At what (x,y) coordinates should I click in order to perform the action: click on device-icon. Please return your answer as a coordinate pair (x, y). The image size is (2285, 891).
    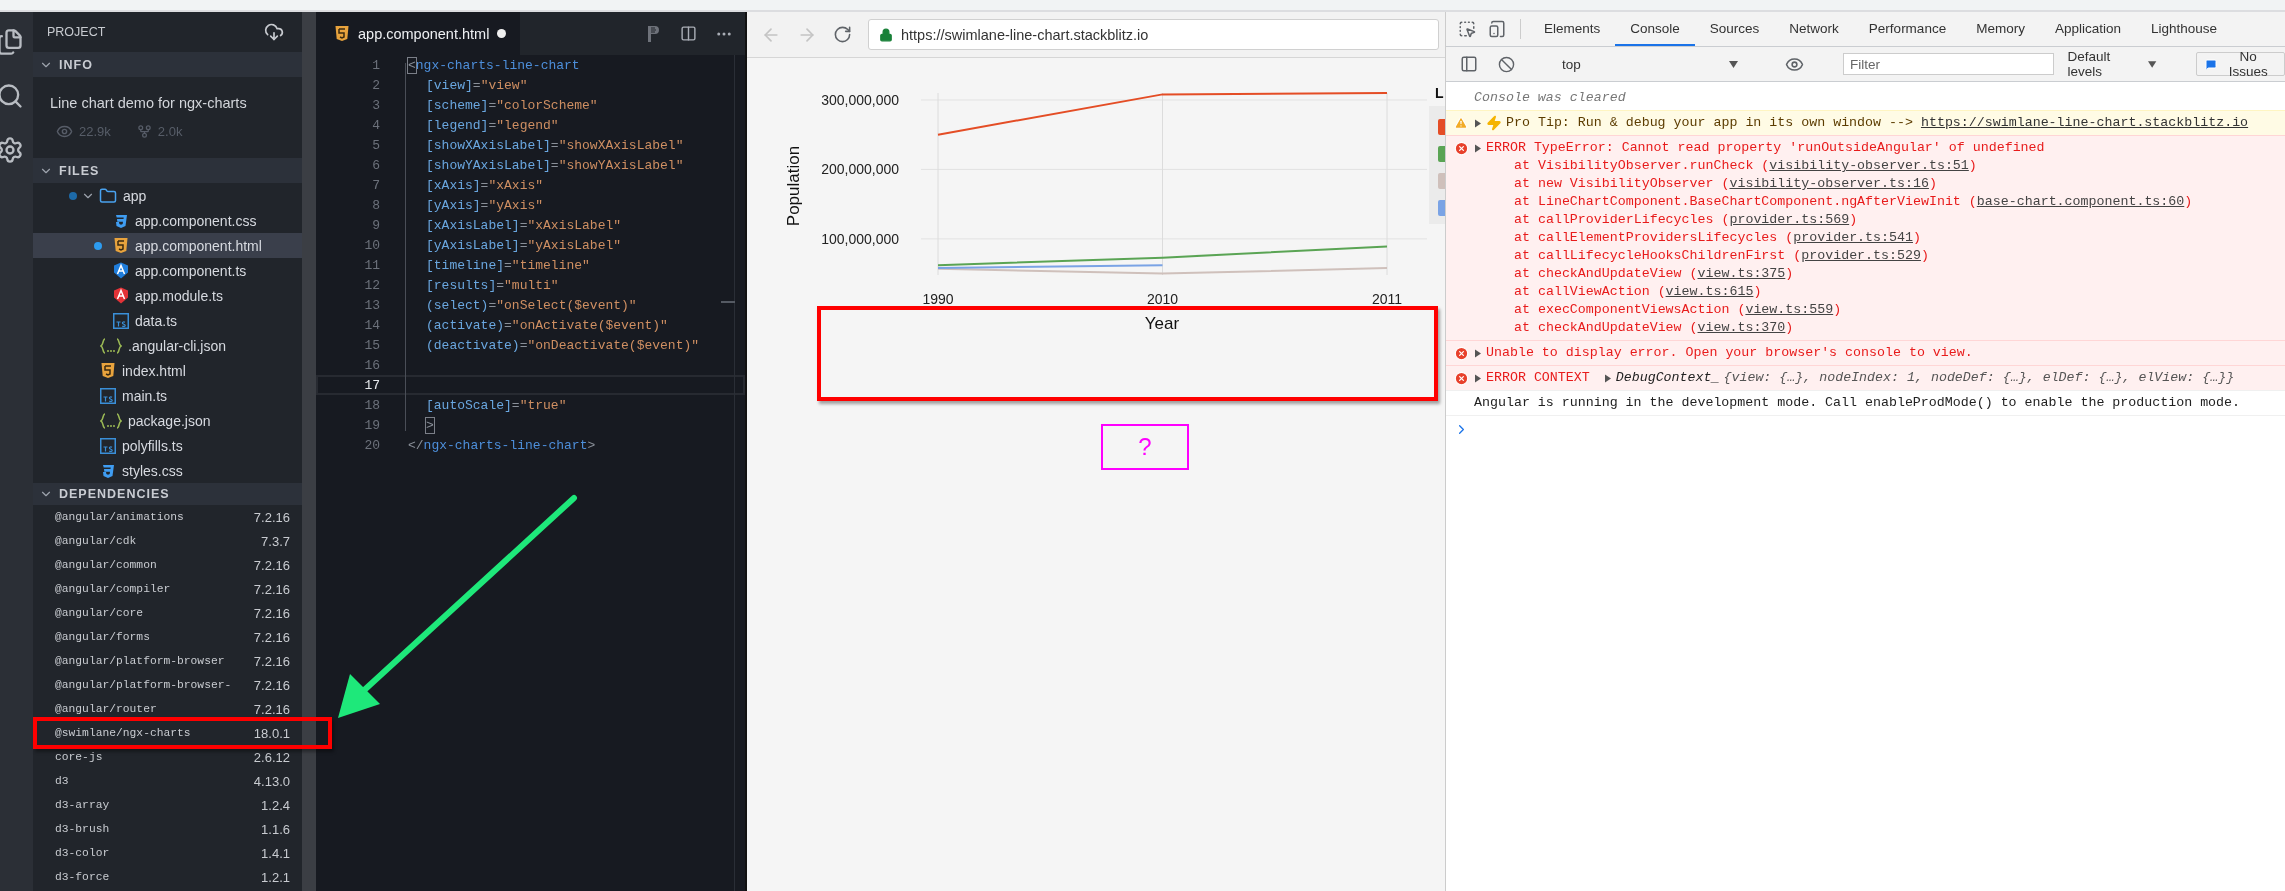
    Looking at the image, I should click on (1497, 29).